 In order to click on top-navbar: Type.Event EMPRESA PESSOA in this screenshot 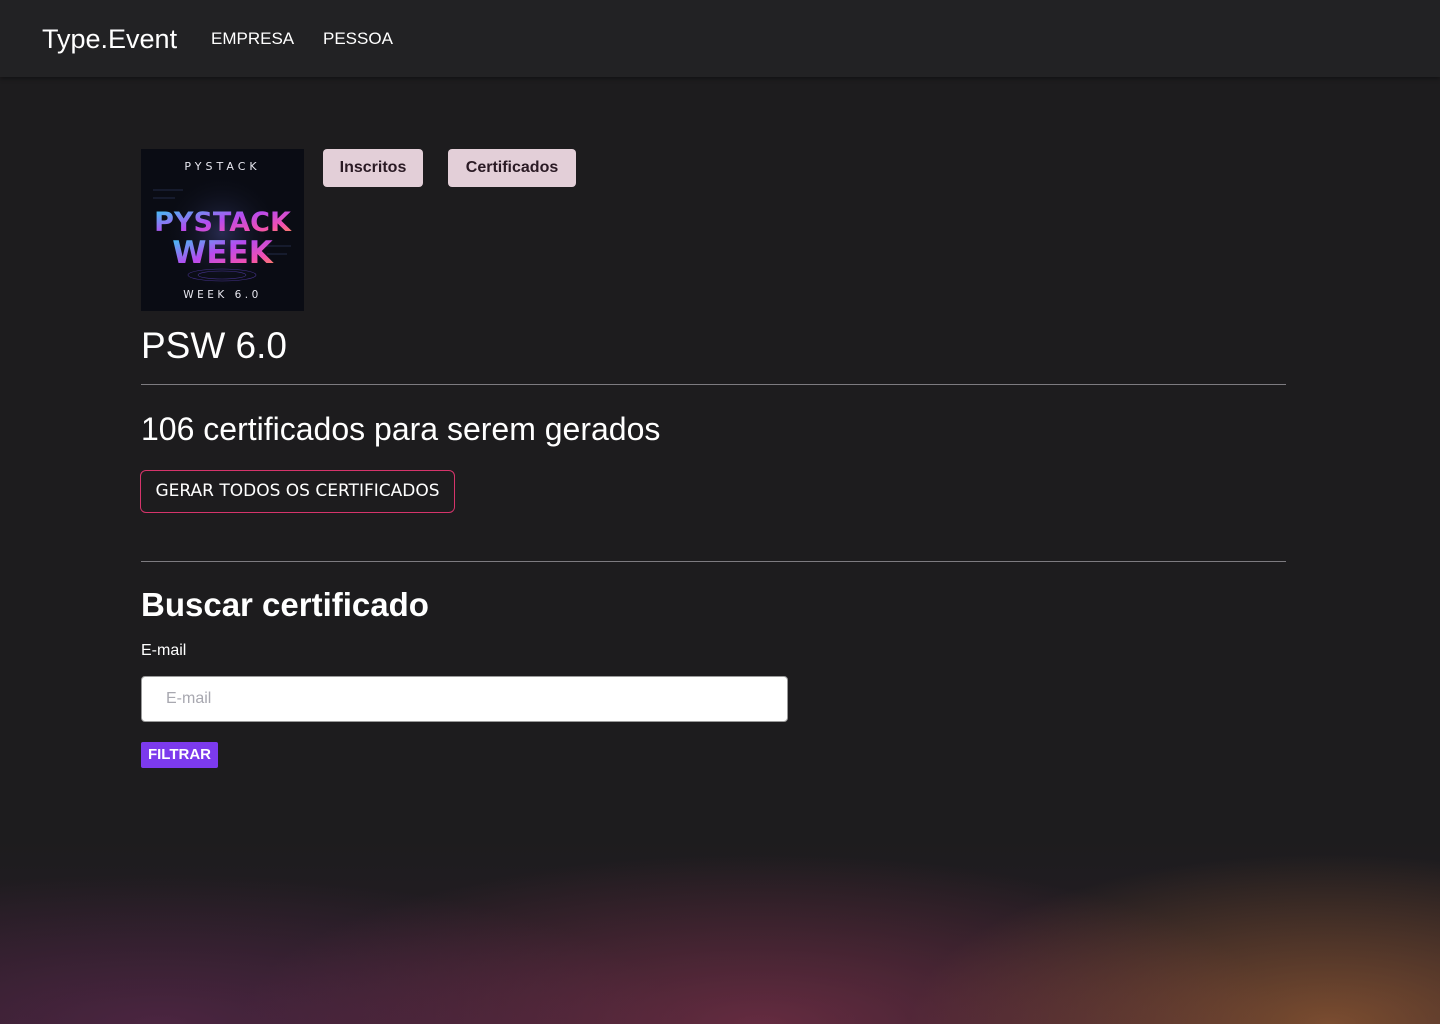, I will do `click(720, 38)`.